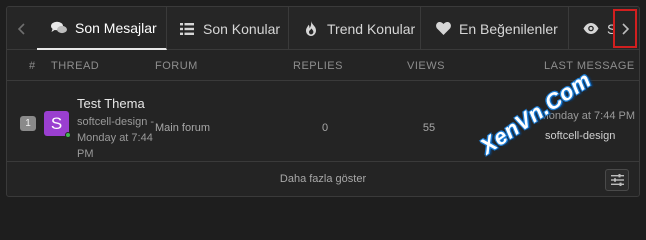 Image resolution: width=646 pixels, height=240 pixels. Describe the element at coordinates (371, 28) in the screenshot. I see `tab-label: Trend Konular` at that location.